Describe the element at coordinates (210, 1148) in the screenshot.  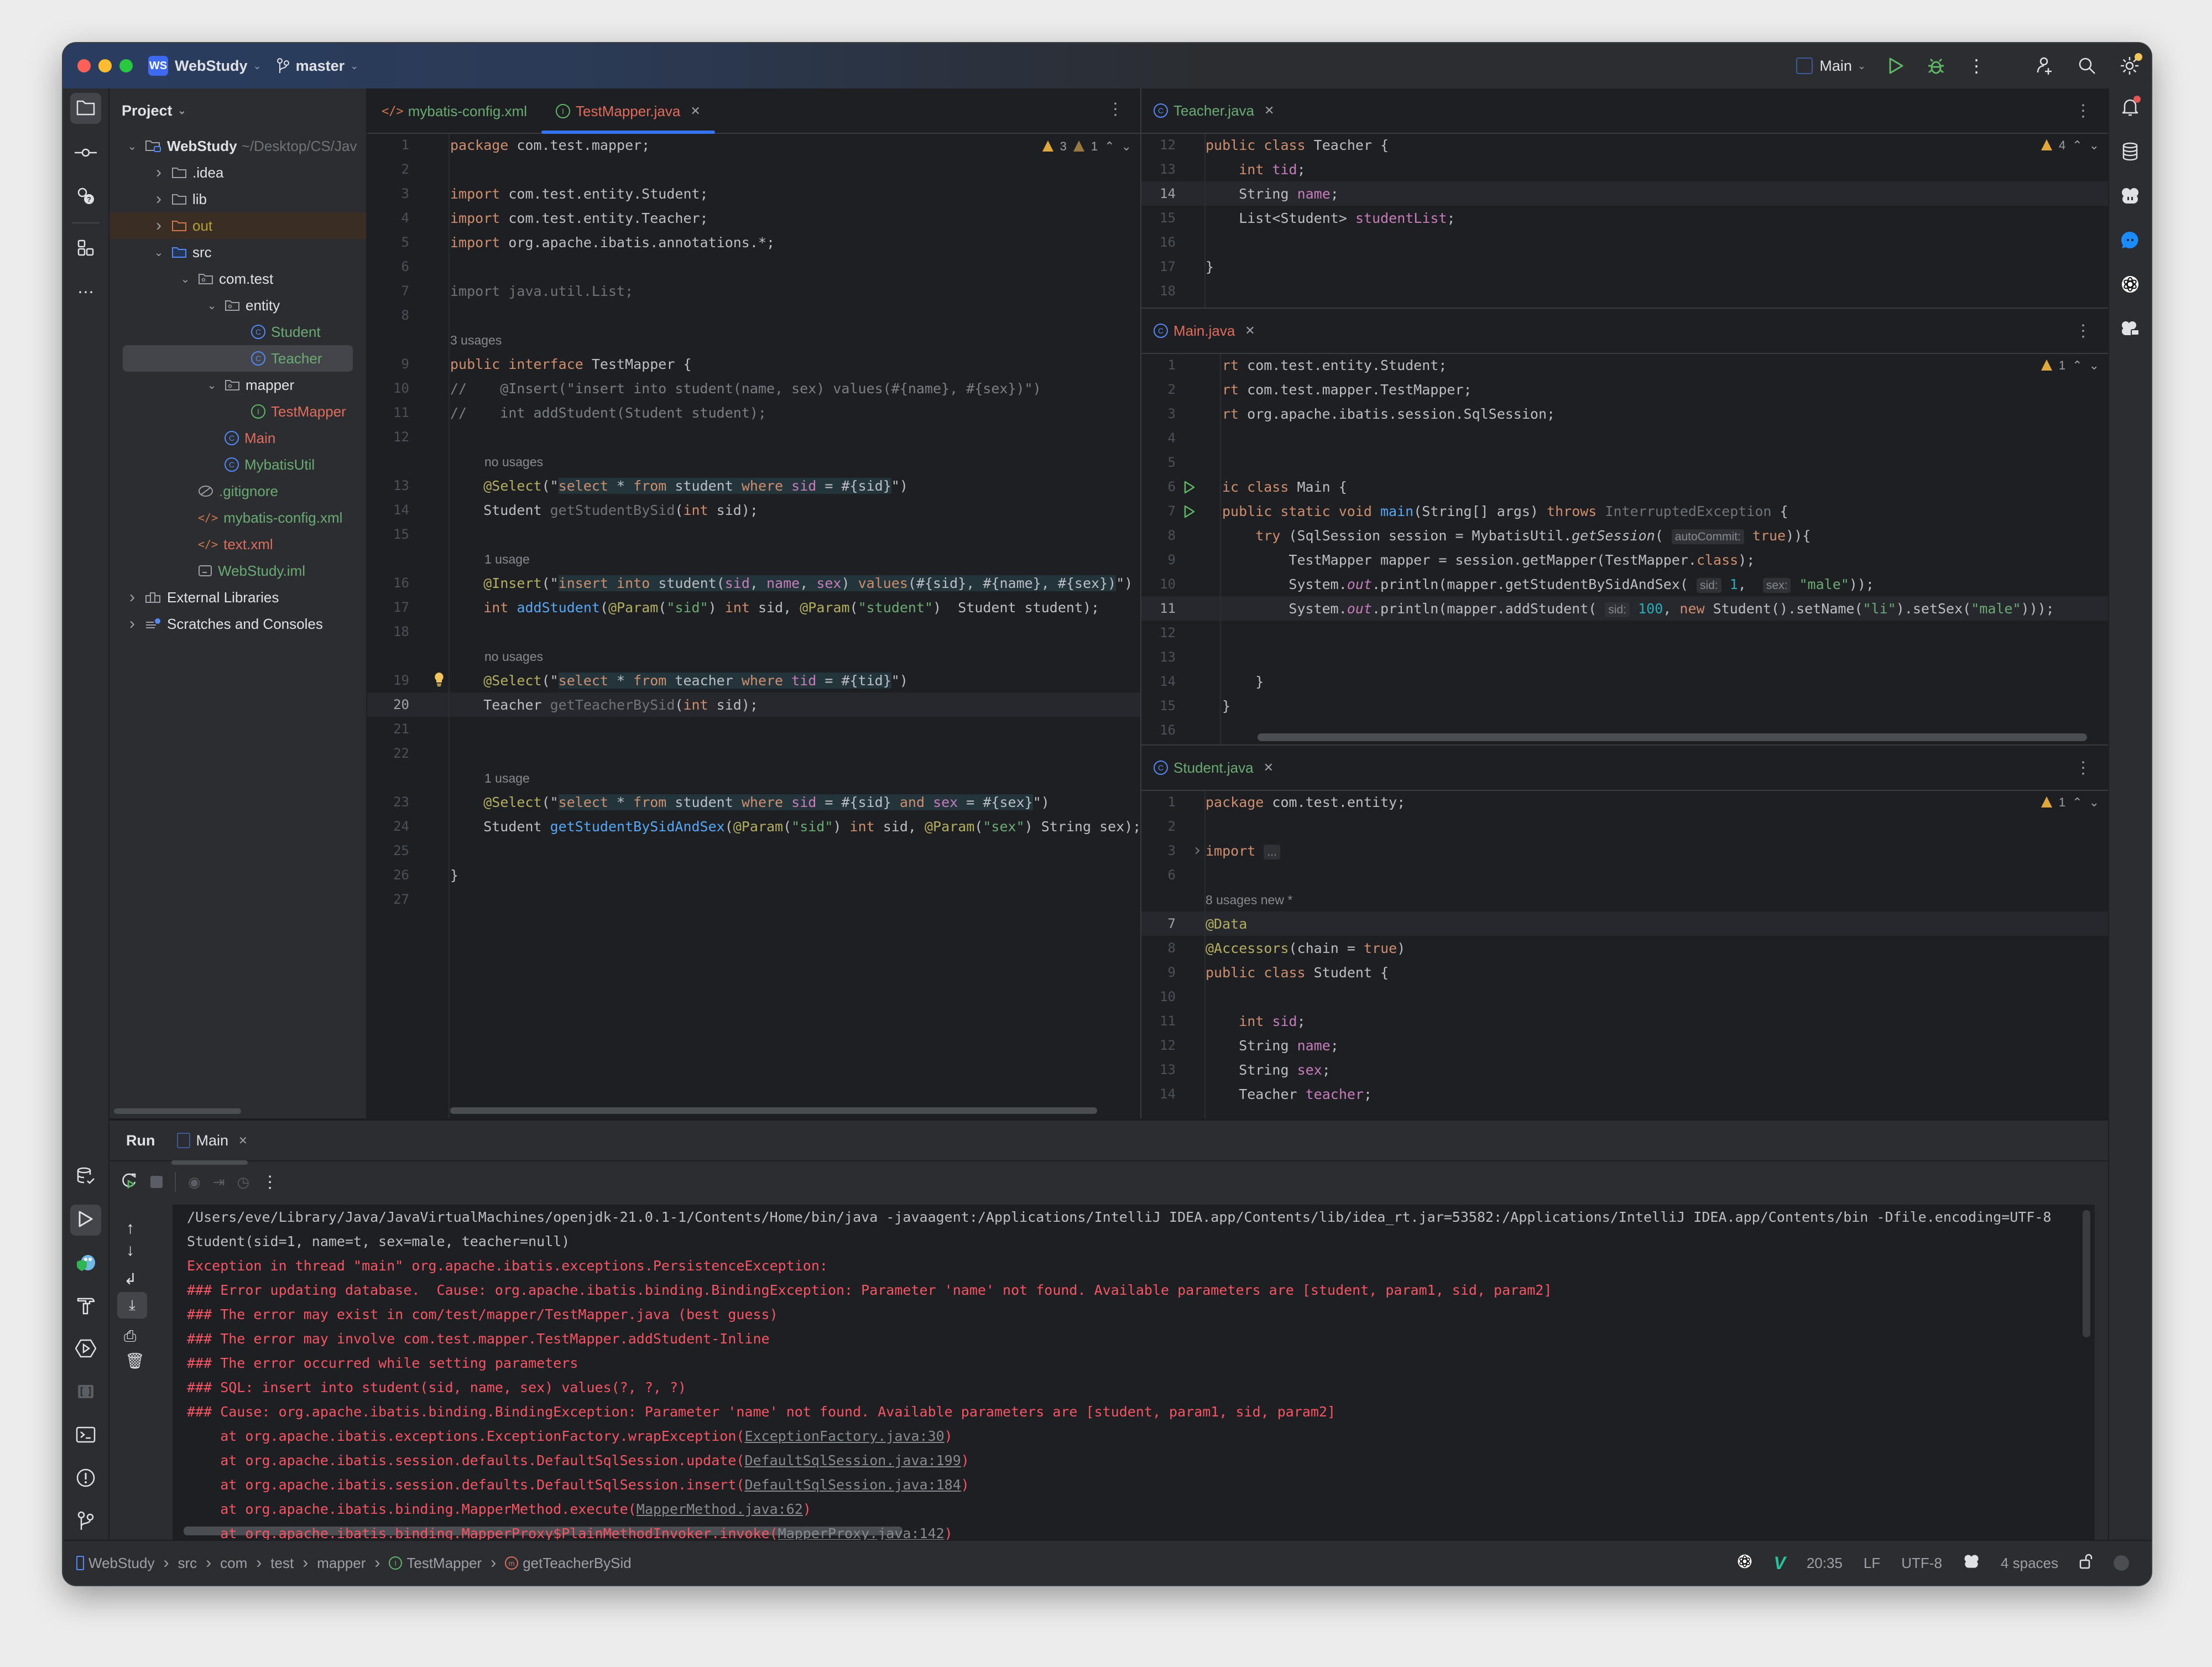
I see `run-tab-main: Main ✕` at that location.